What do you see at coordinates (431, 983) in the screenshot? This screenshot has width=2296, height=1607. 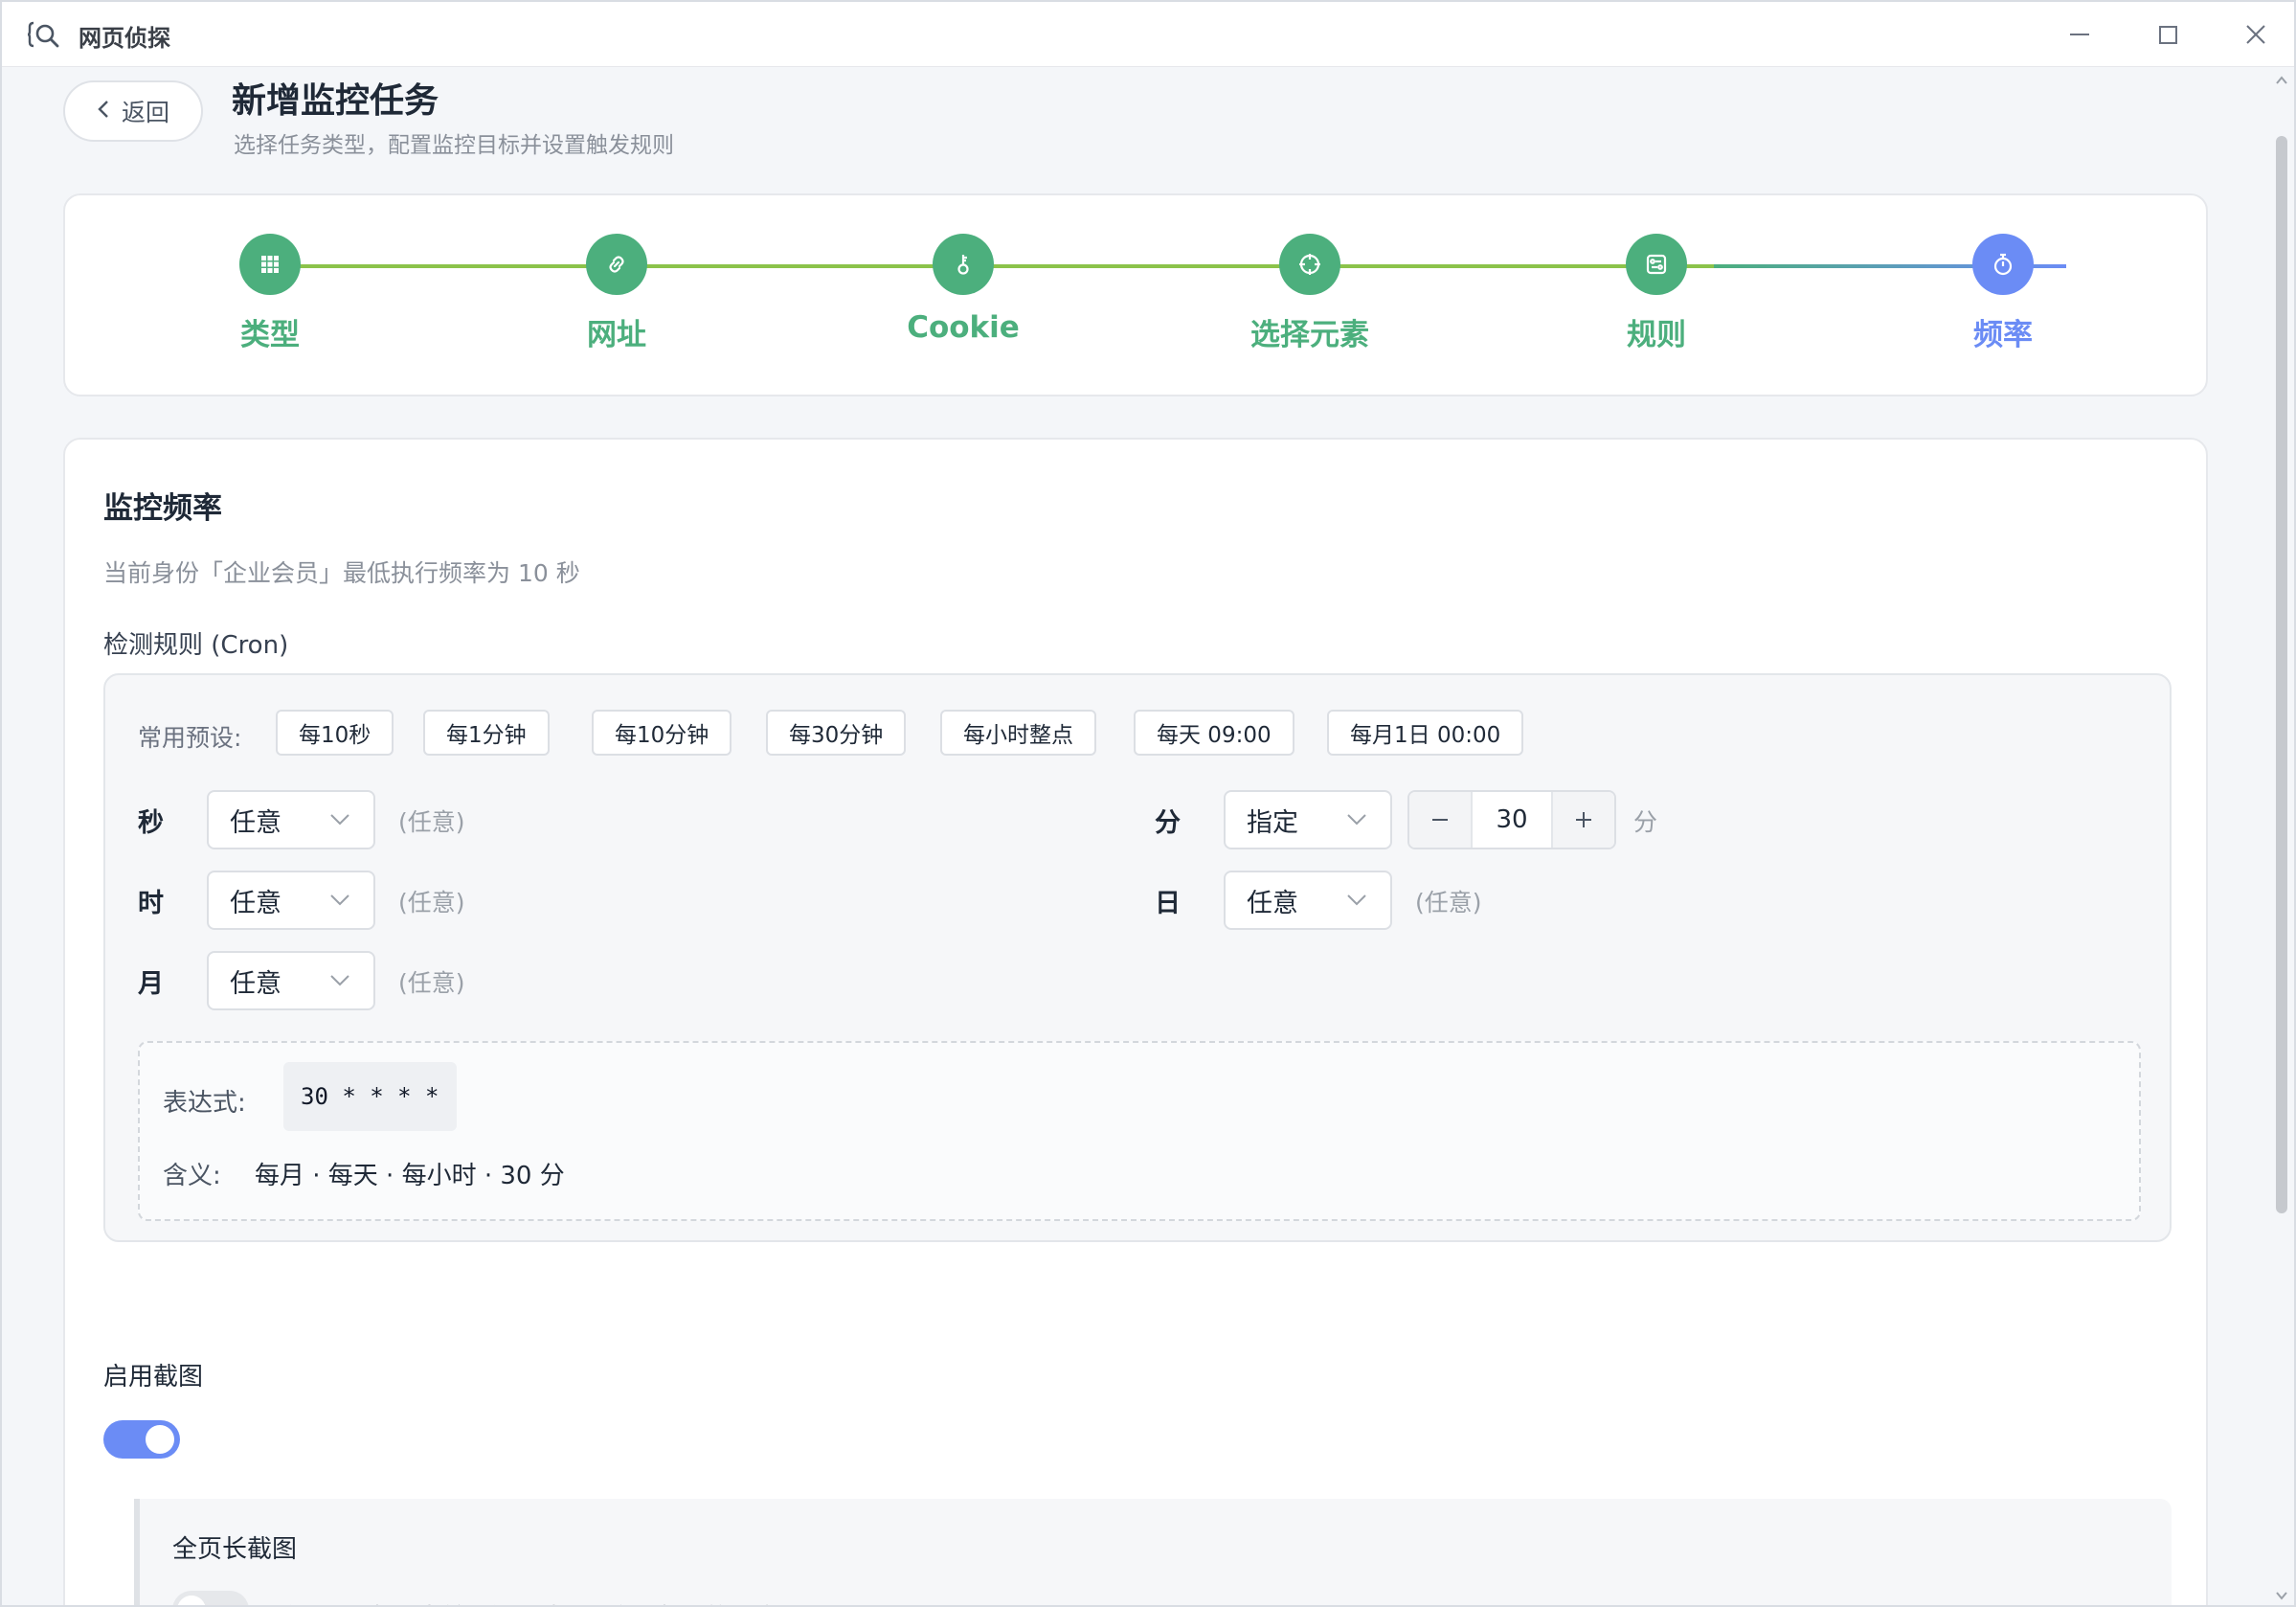 I see `month-hint: (任意)` at bounding box center [431, 983].